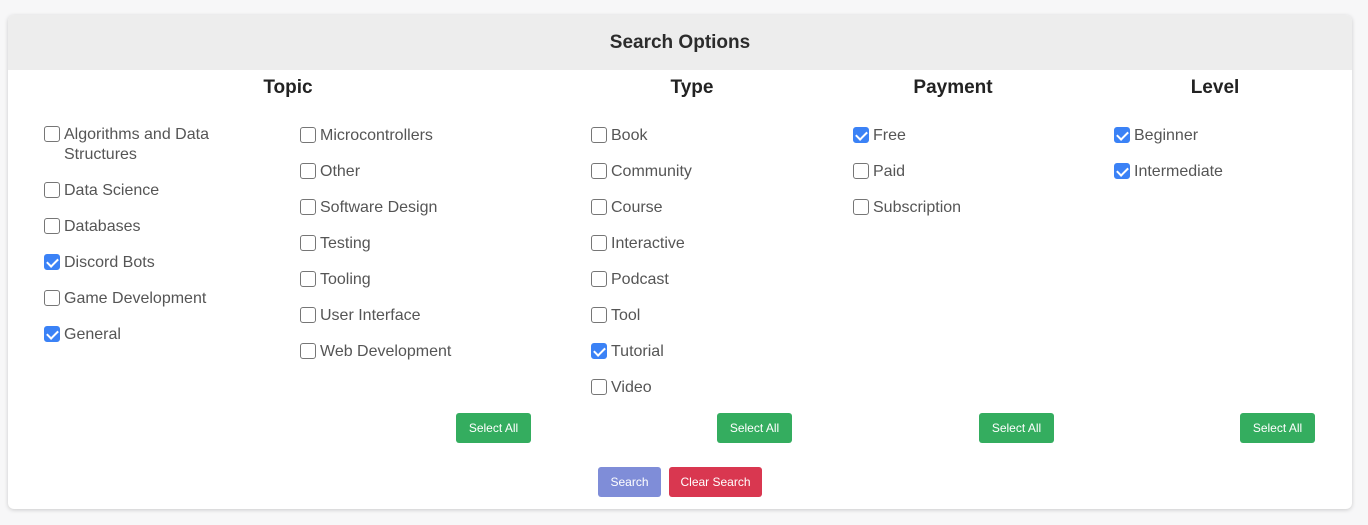 The image size is (1368, 525). Describe the element at coordinates (308, 279) in the screenshot. I see `topic-checkbox-tooling` at that location.